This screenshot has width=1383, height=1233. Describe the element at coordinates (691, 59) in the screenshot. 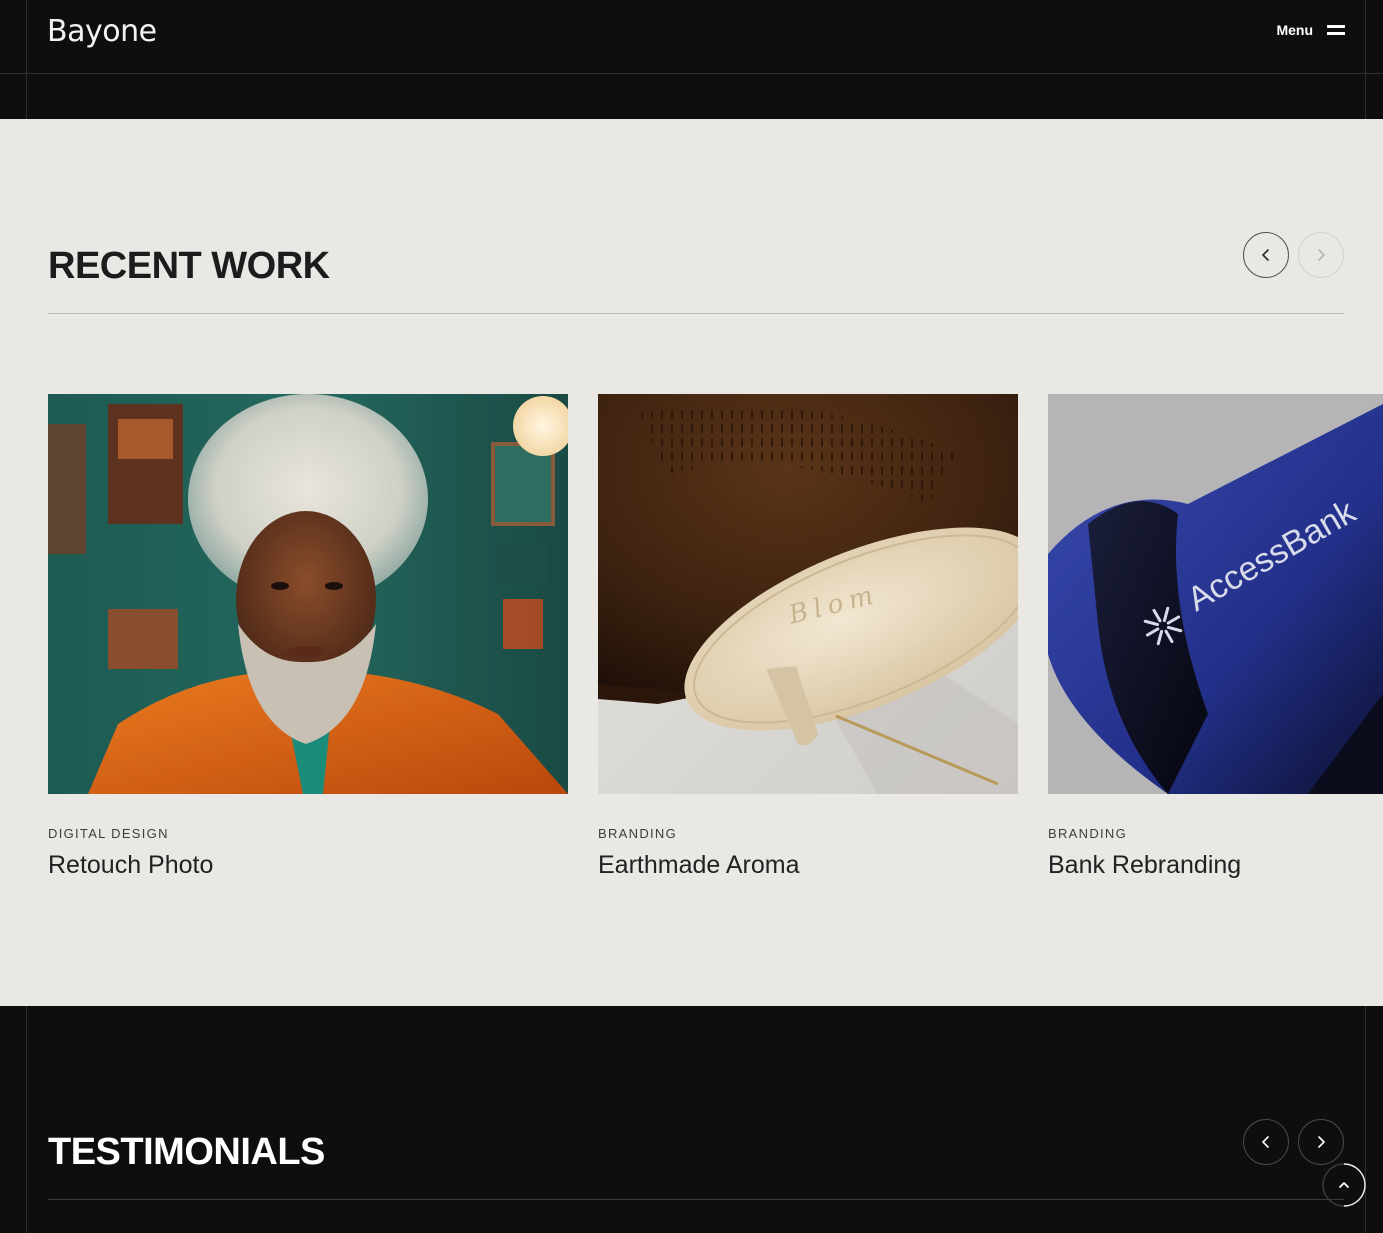

I see `site-header: Bayone Menu` at that location.